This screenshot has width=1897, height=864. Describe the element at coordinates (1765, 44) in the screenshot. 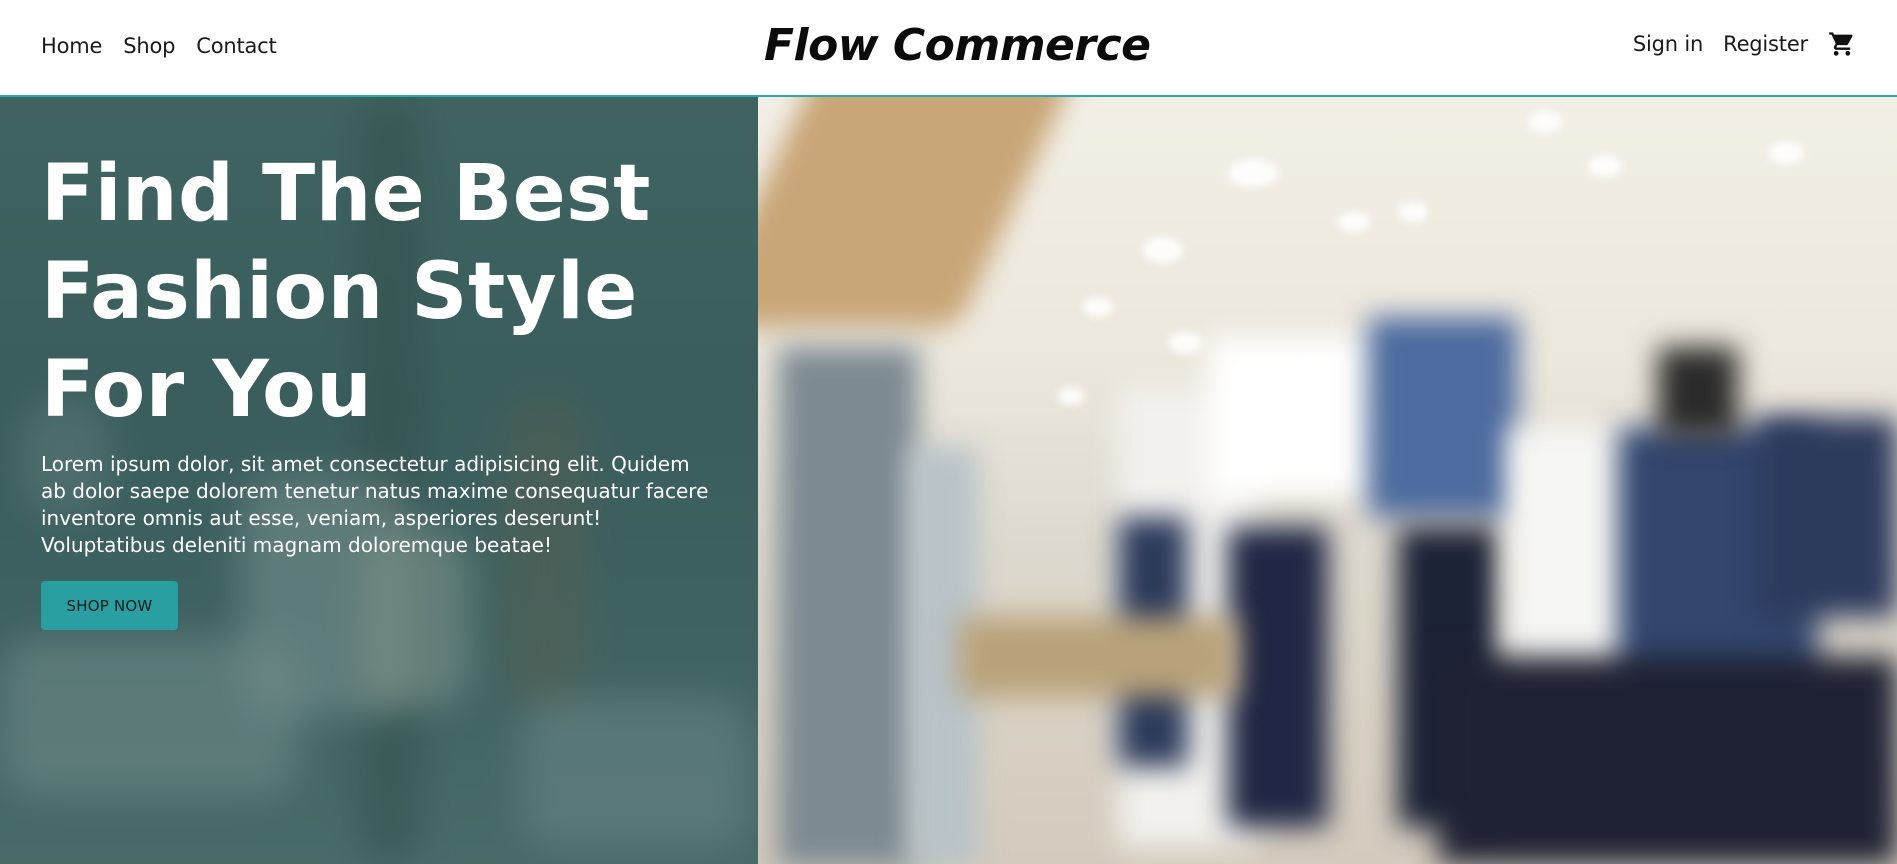

I see `register-link: Register` at that location.